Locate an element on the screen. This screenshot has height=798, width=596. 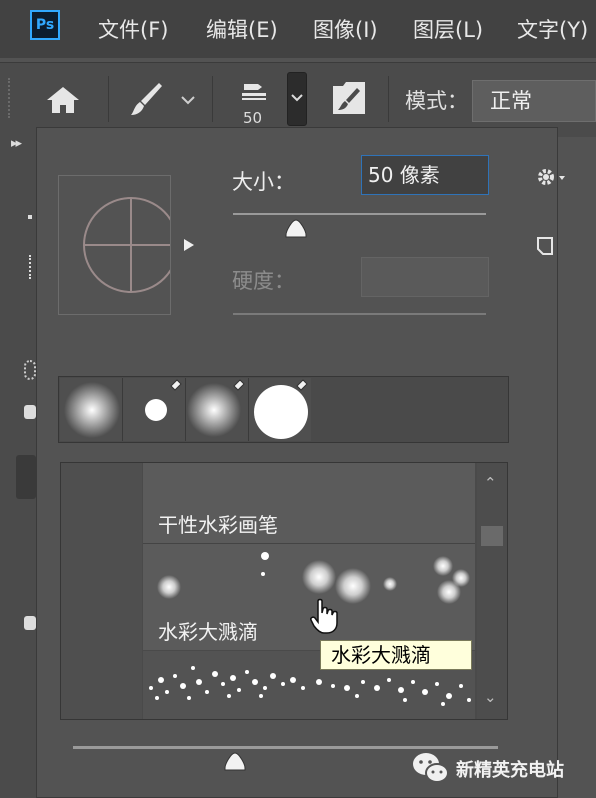
hardness-label: 硬度： is located at coordinates (263, 281).